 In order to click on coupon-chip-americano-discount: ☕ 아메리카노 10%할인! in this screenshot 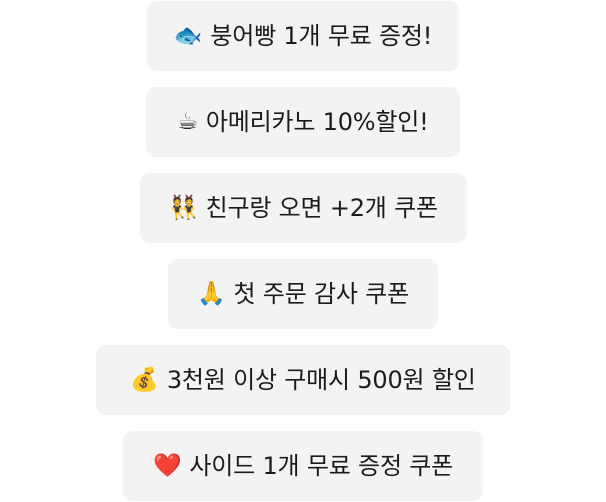, I will do `click(303, 122)`.